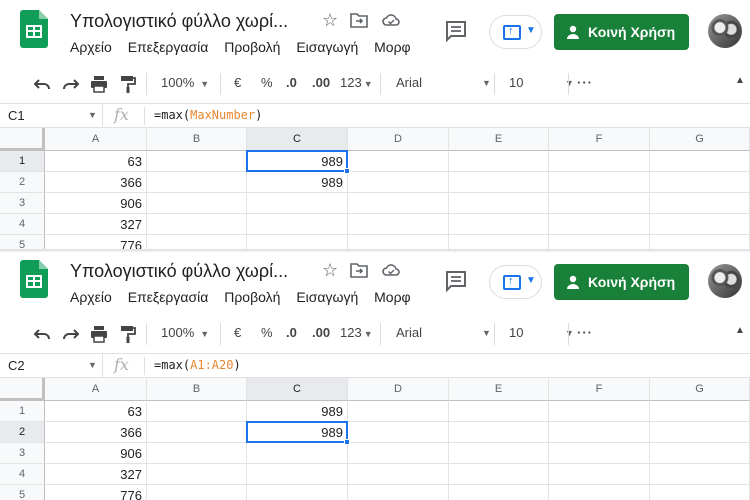 This screenshot has width=750, height=500. I want to click on cell-g1, so click(700, 161).